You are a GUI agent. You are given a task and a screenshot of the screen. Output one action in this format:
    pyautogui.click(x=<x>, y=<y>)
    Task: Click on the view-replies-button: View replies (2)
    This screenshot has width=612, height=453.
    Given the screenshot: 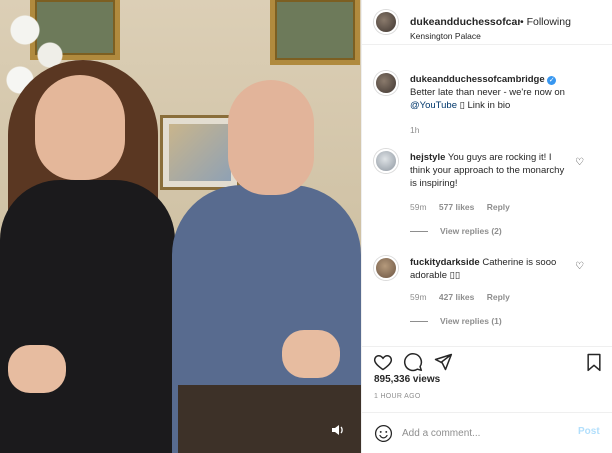 What is the action you would take?
    pyautogui.click(x=456, y=231)
    